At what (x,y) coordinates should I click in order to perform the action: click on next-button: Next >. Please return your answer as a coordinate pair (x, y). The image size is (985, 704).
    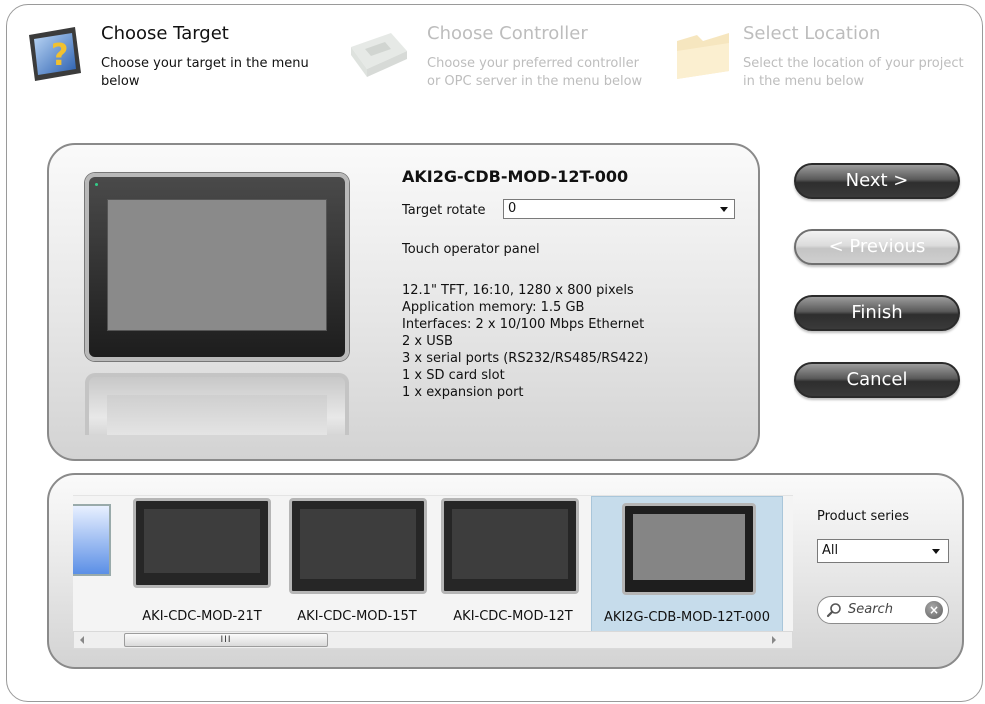
    Looking at the image, I should click on (877, 181).